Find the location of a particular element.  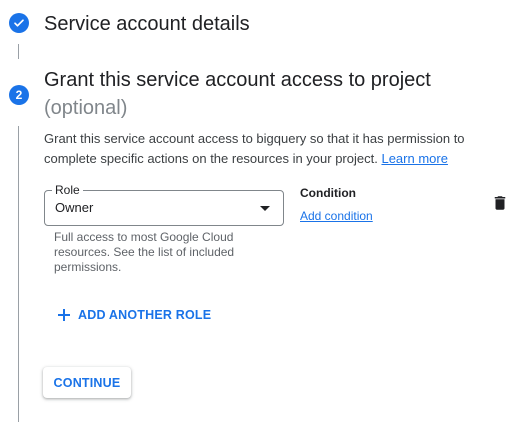

step-title-service-account-details: Service account details is located at coordinates (147, 24).